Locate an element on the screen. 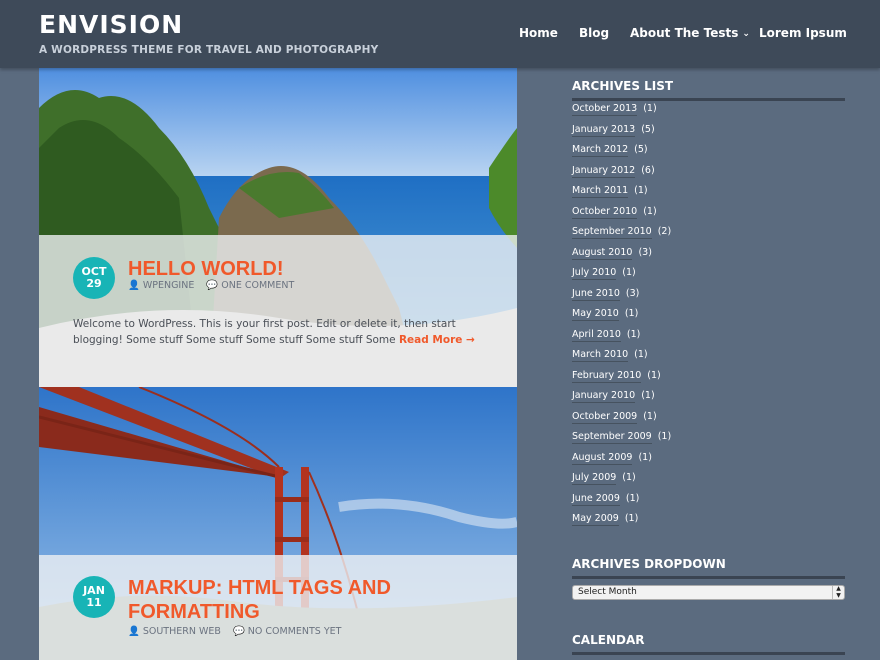  nav-item-about-the-tests: About The Tests ⌄ is located at coordinates (690, 33).